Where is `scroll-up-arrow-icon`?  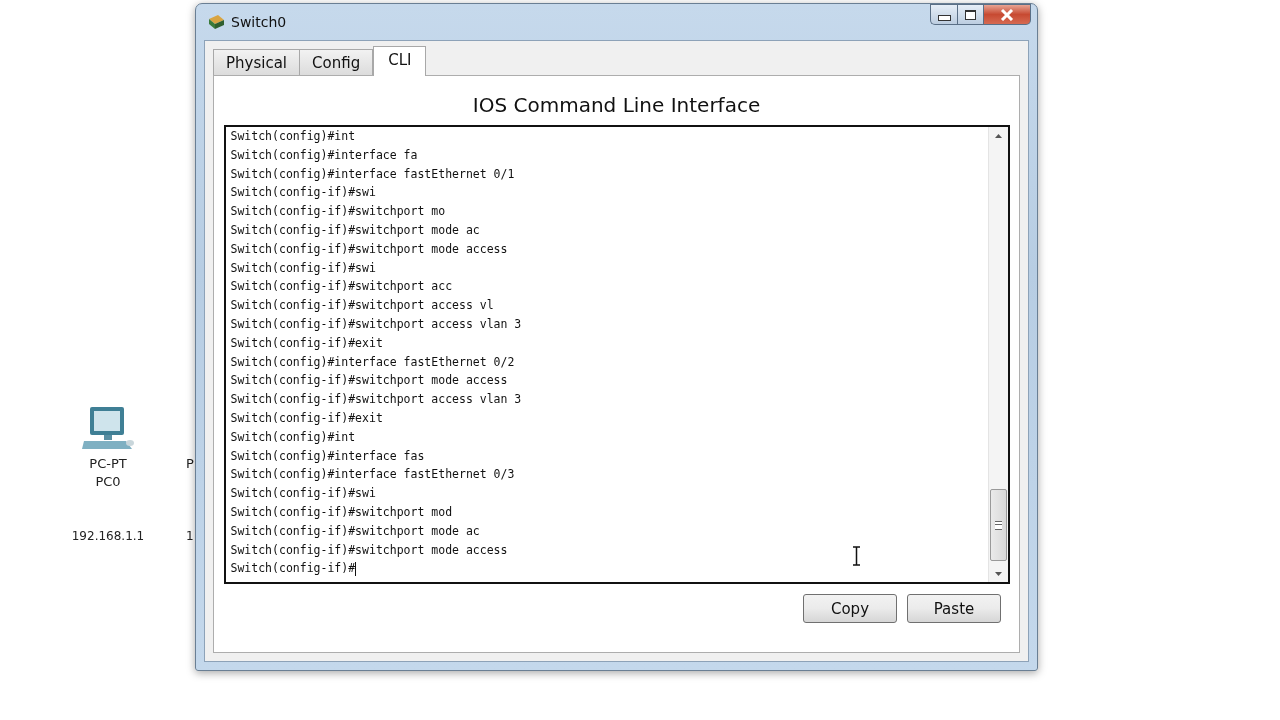
scroll-up-arrow-icon is located at coordinates (998, 135).